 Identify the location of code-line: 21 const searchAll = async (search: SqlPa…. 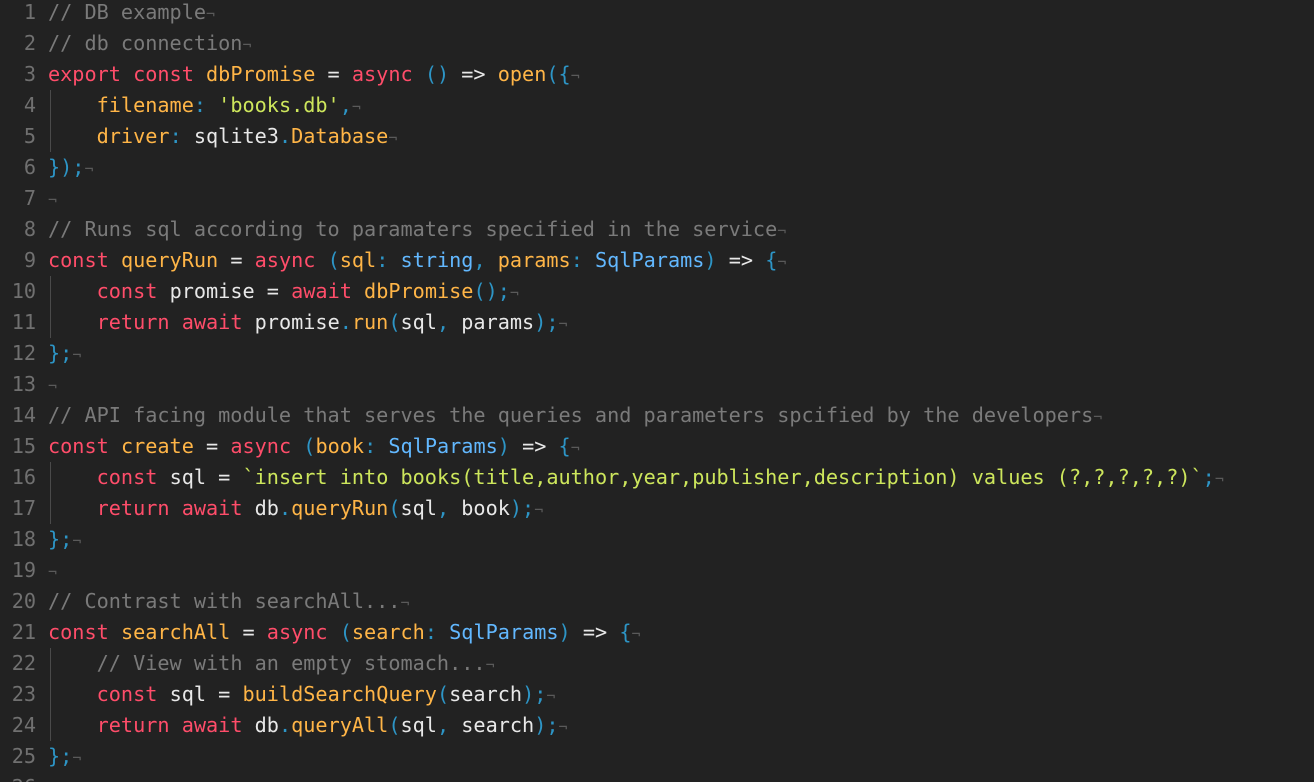
(657, 632).